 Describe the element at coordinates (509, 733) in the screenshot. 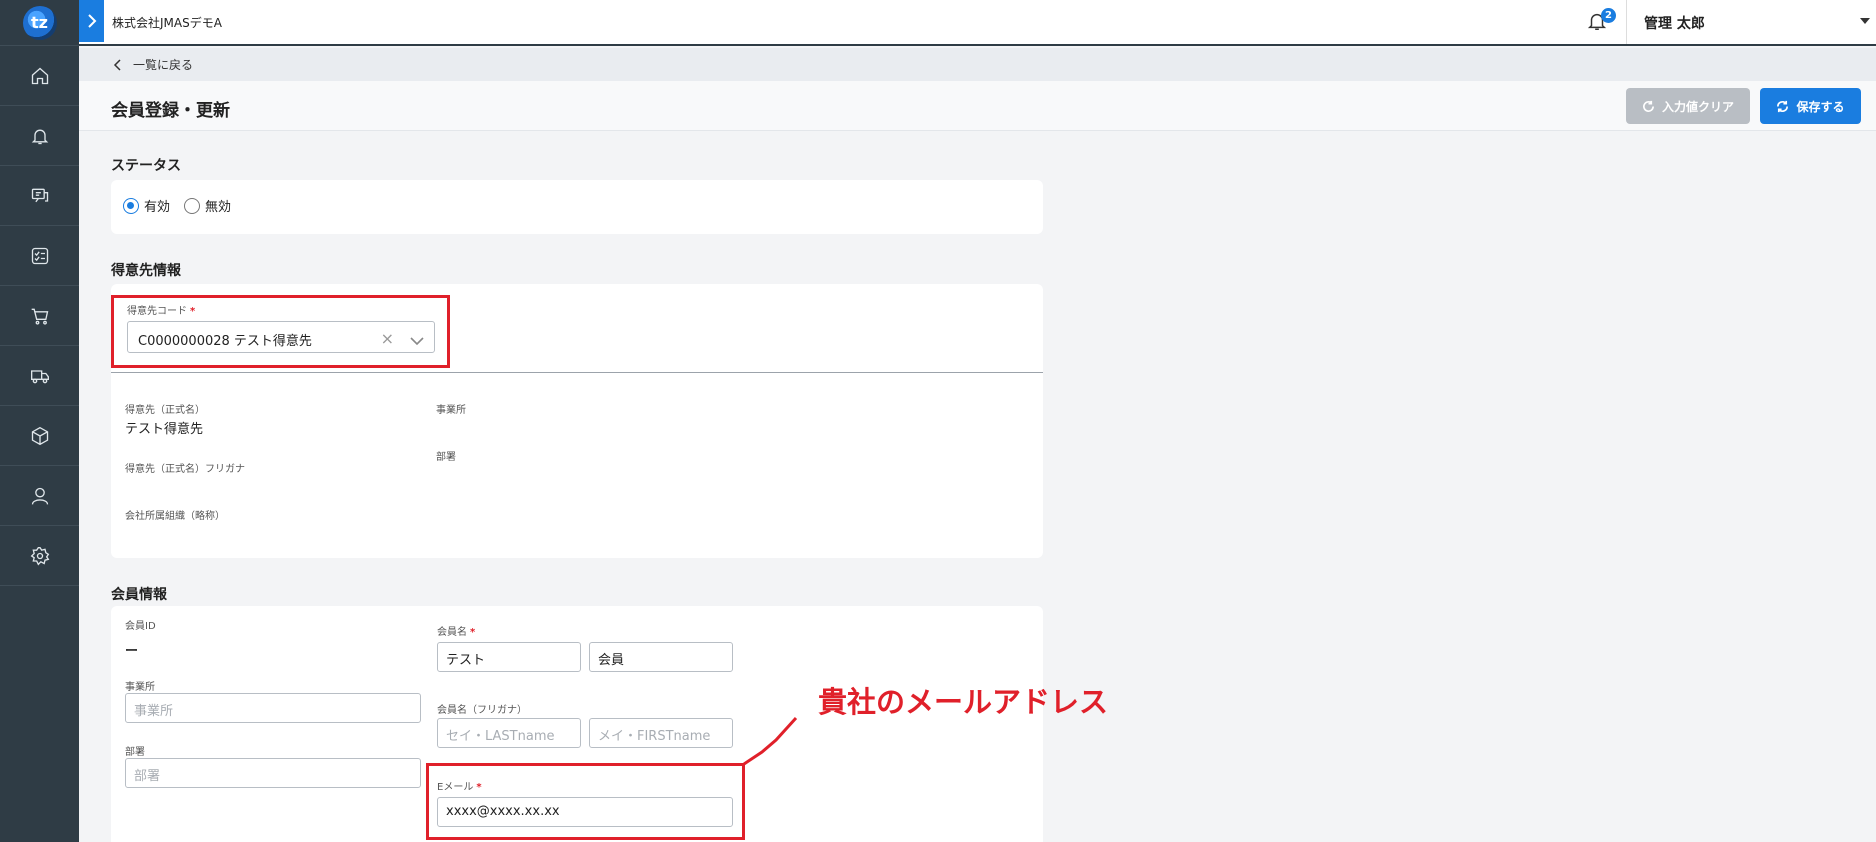

I see `member-kana-last-input: セイ・LASTname` at that location.